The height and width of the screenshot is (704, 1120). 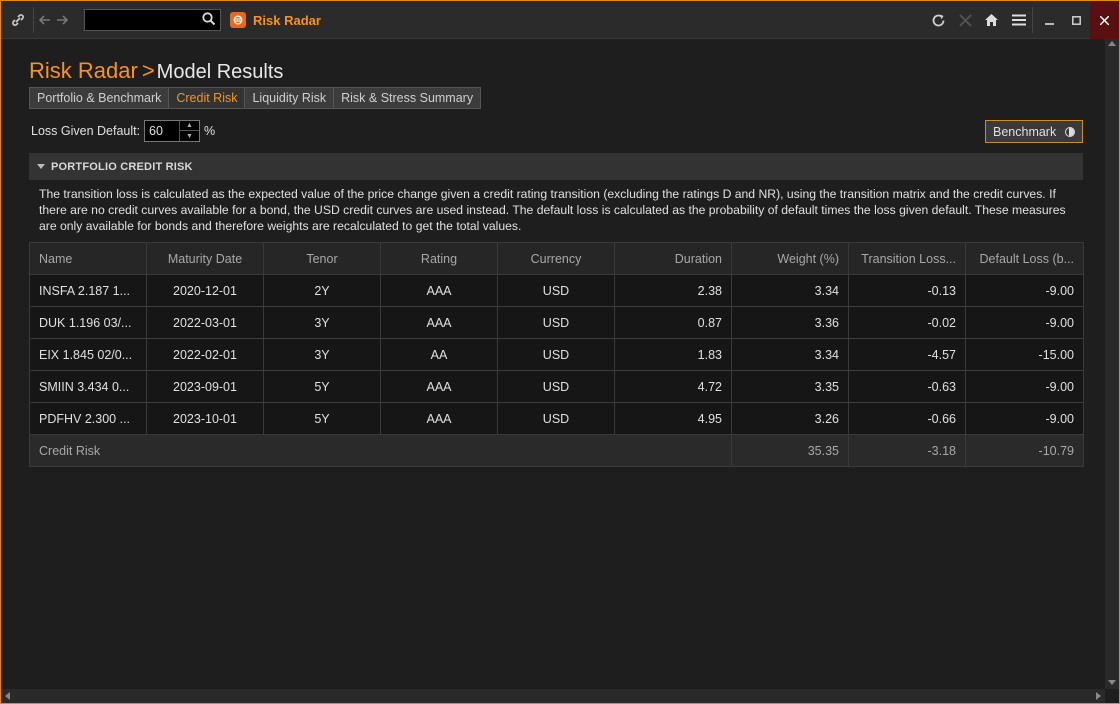 What do you see at coordinates (189, 126) in the screenshot?
I see `spin-up-icon: ▲` at bounding box center [189, 126].